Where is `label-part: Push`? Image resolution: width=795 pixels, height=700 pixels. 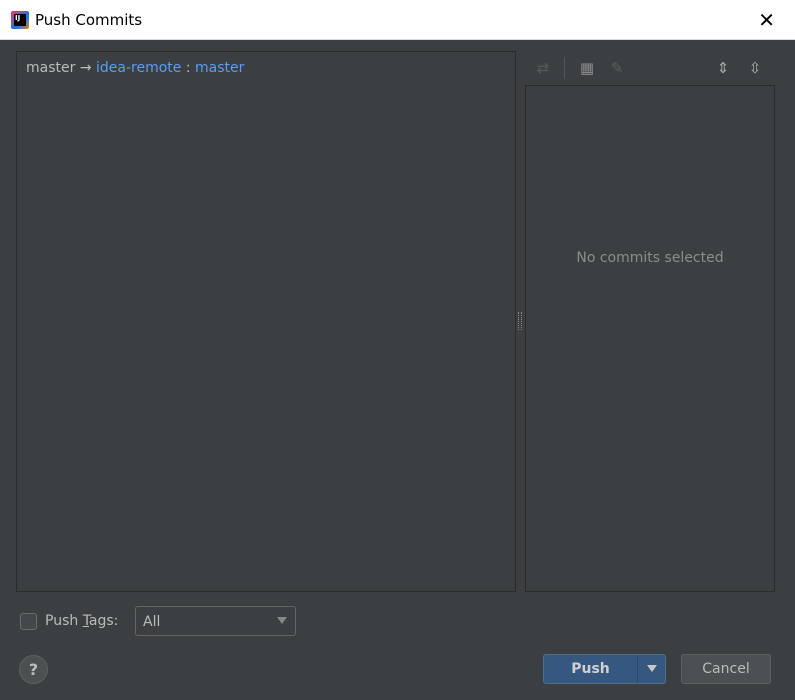
label-part: Push is located at coordinates (64, 621).